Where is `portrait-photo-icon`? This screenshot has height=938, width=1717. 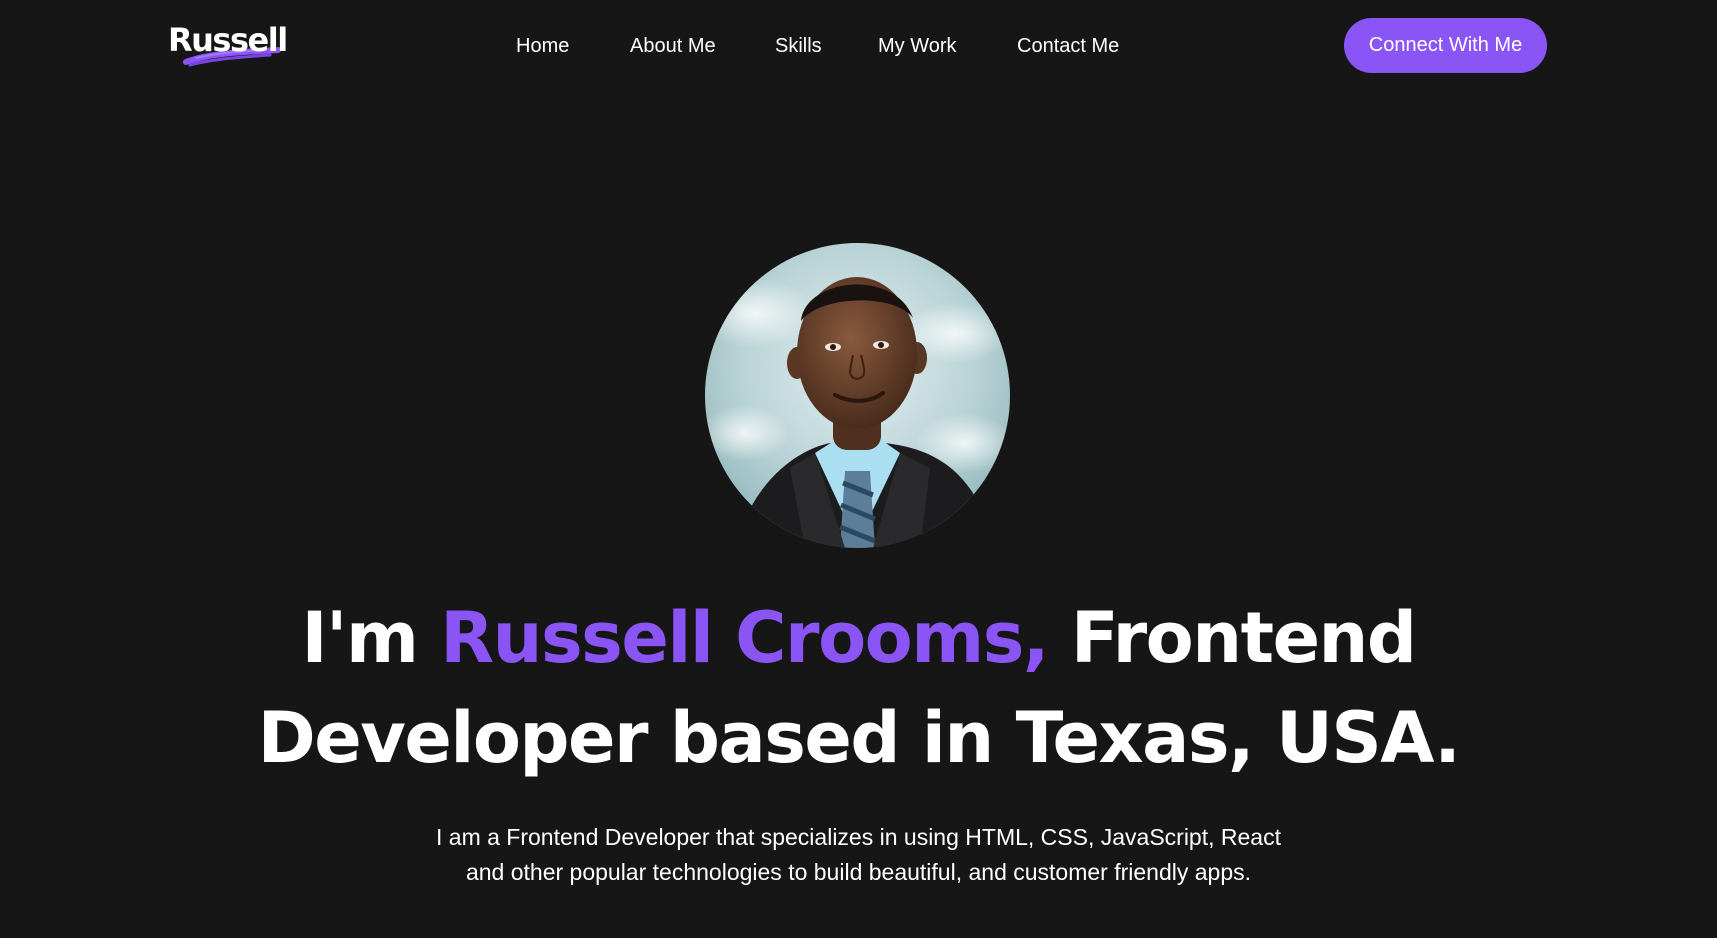 portrait-photo-icon is located at coordinates (857, 395).